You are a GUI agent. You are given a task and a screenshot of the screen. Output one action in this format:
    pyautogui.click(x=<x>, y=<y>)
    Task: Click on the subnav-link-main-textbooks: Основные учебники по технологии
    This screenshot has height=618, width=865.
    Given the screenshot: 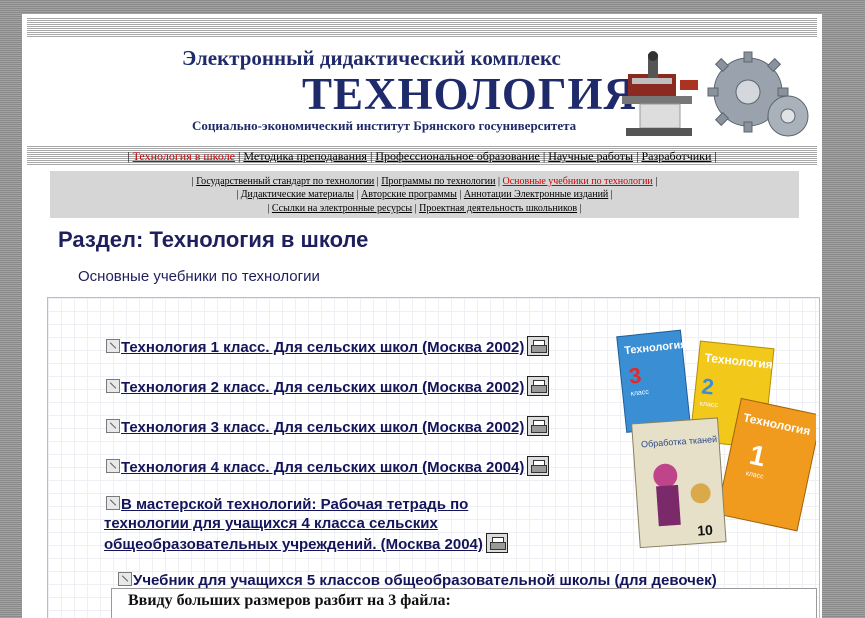 What is the action you would take?
    pyautogui.click(x=578, y=181)
    